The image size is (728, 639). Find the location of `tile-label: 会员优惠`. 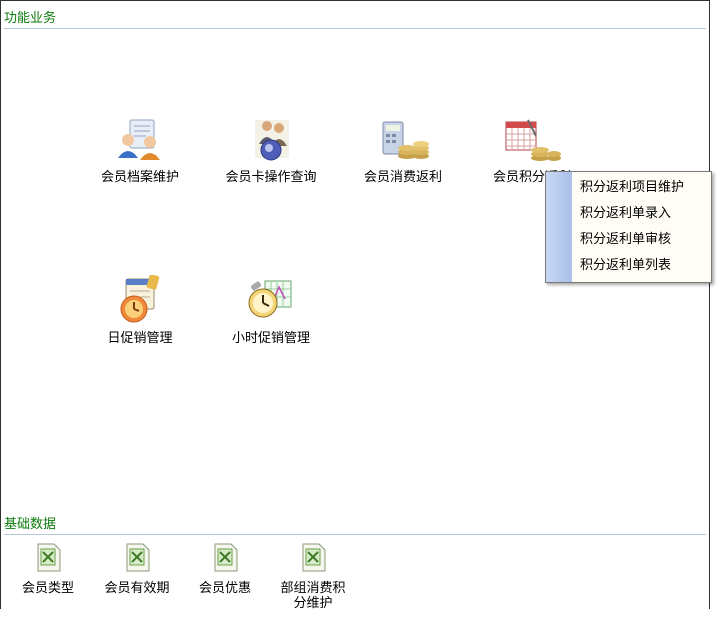

tile-label: 会员优惠 is located at coordinates (224, 588).